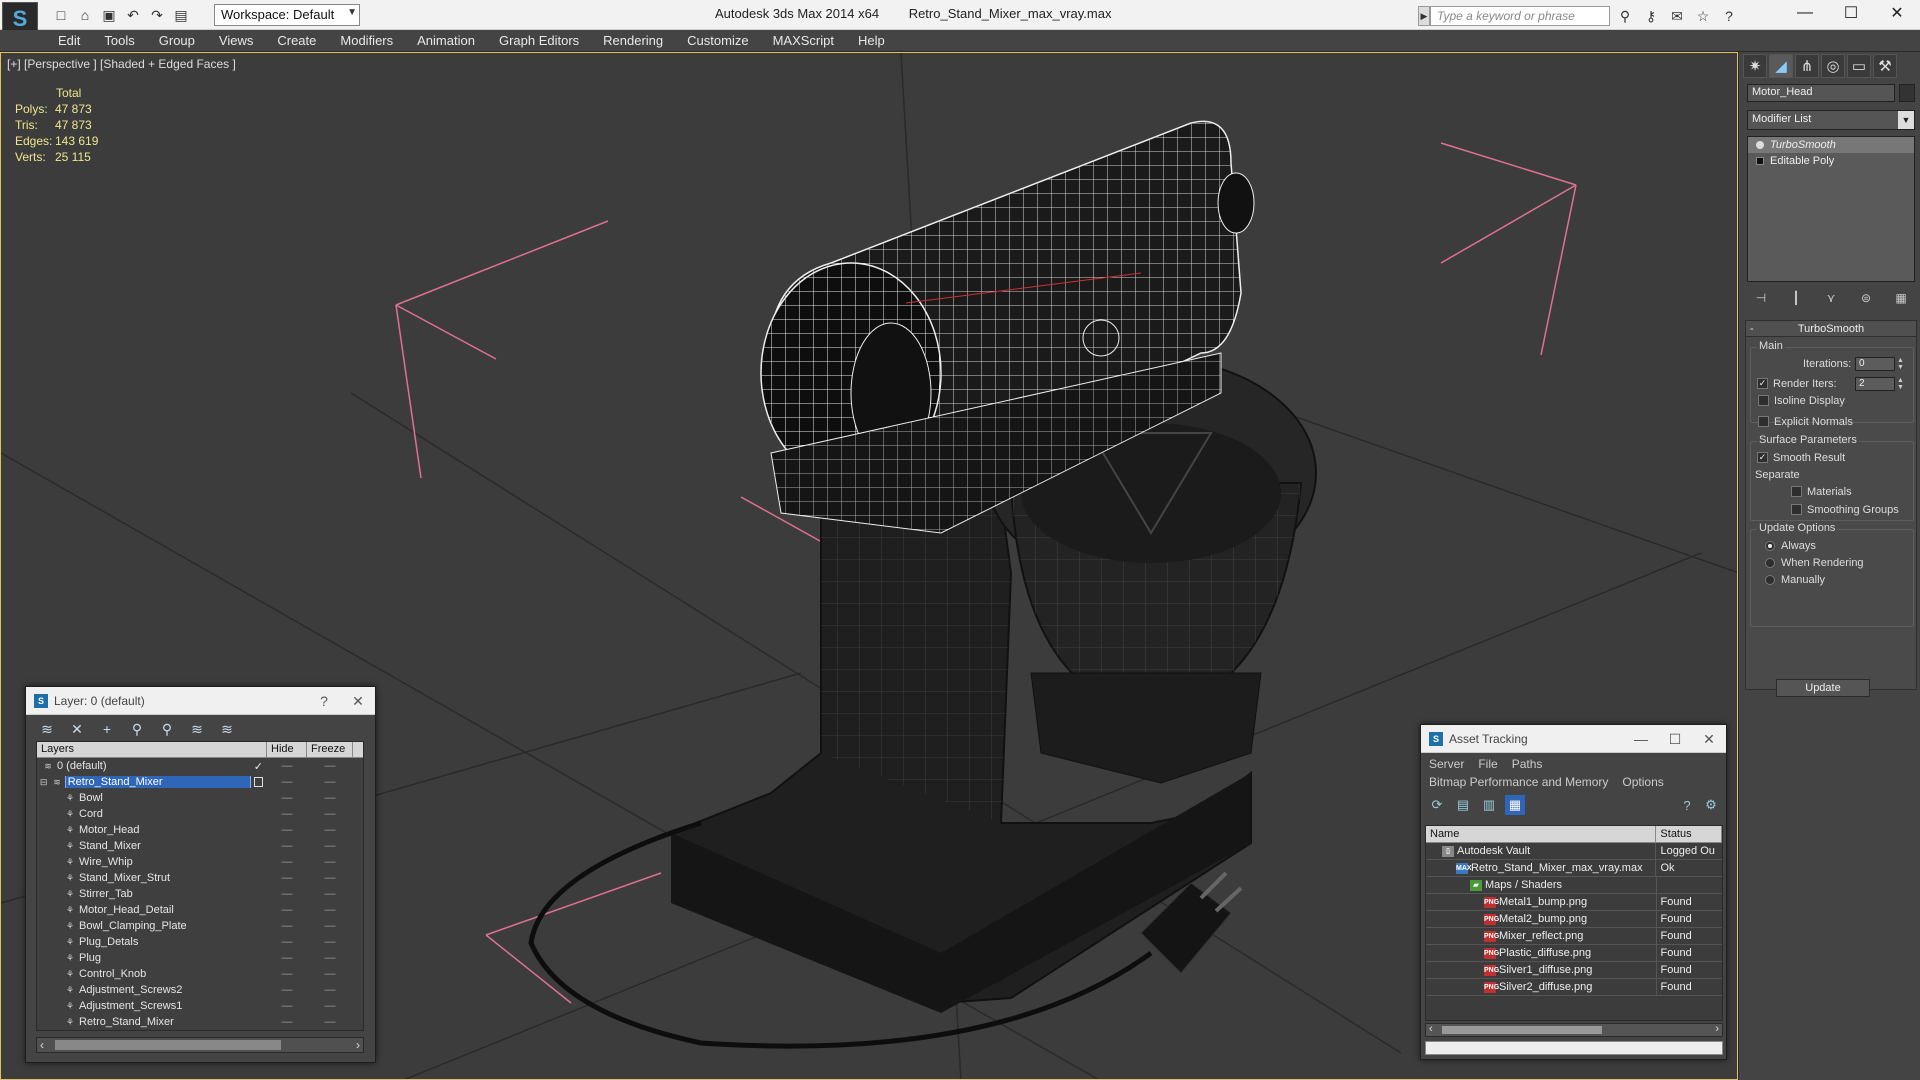 This screenshot has width=1920, height=1080. I want to click on layer-row: ⚘ Stand_Mixer_Strut — —, so click(200, 878).